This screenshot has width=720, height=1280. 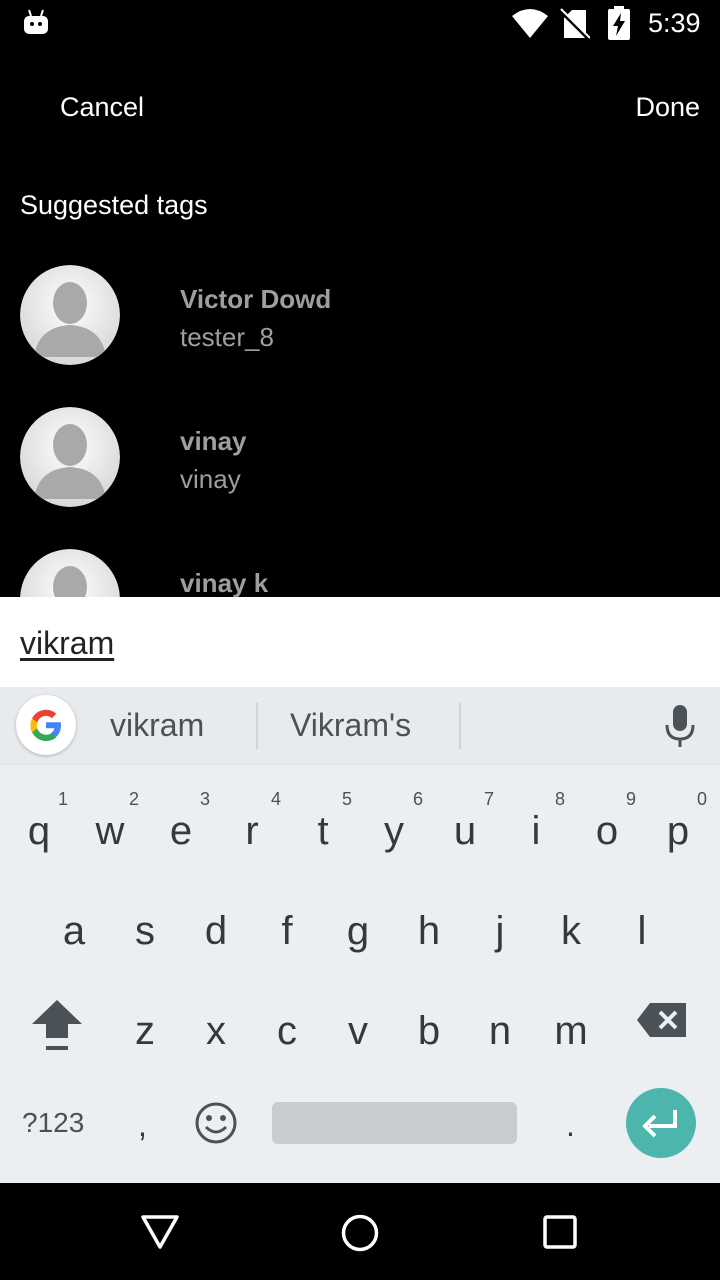 What do you see at coordinates (350, 725) in the screenshot?
I see `keyboard-suggestion: Vikram's` at bounding box center [350, 725].